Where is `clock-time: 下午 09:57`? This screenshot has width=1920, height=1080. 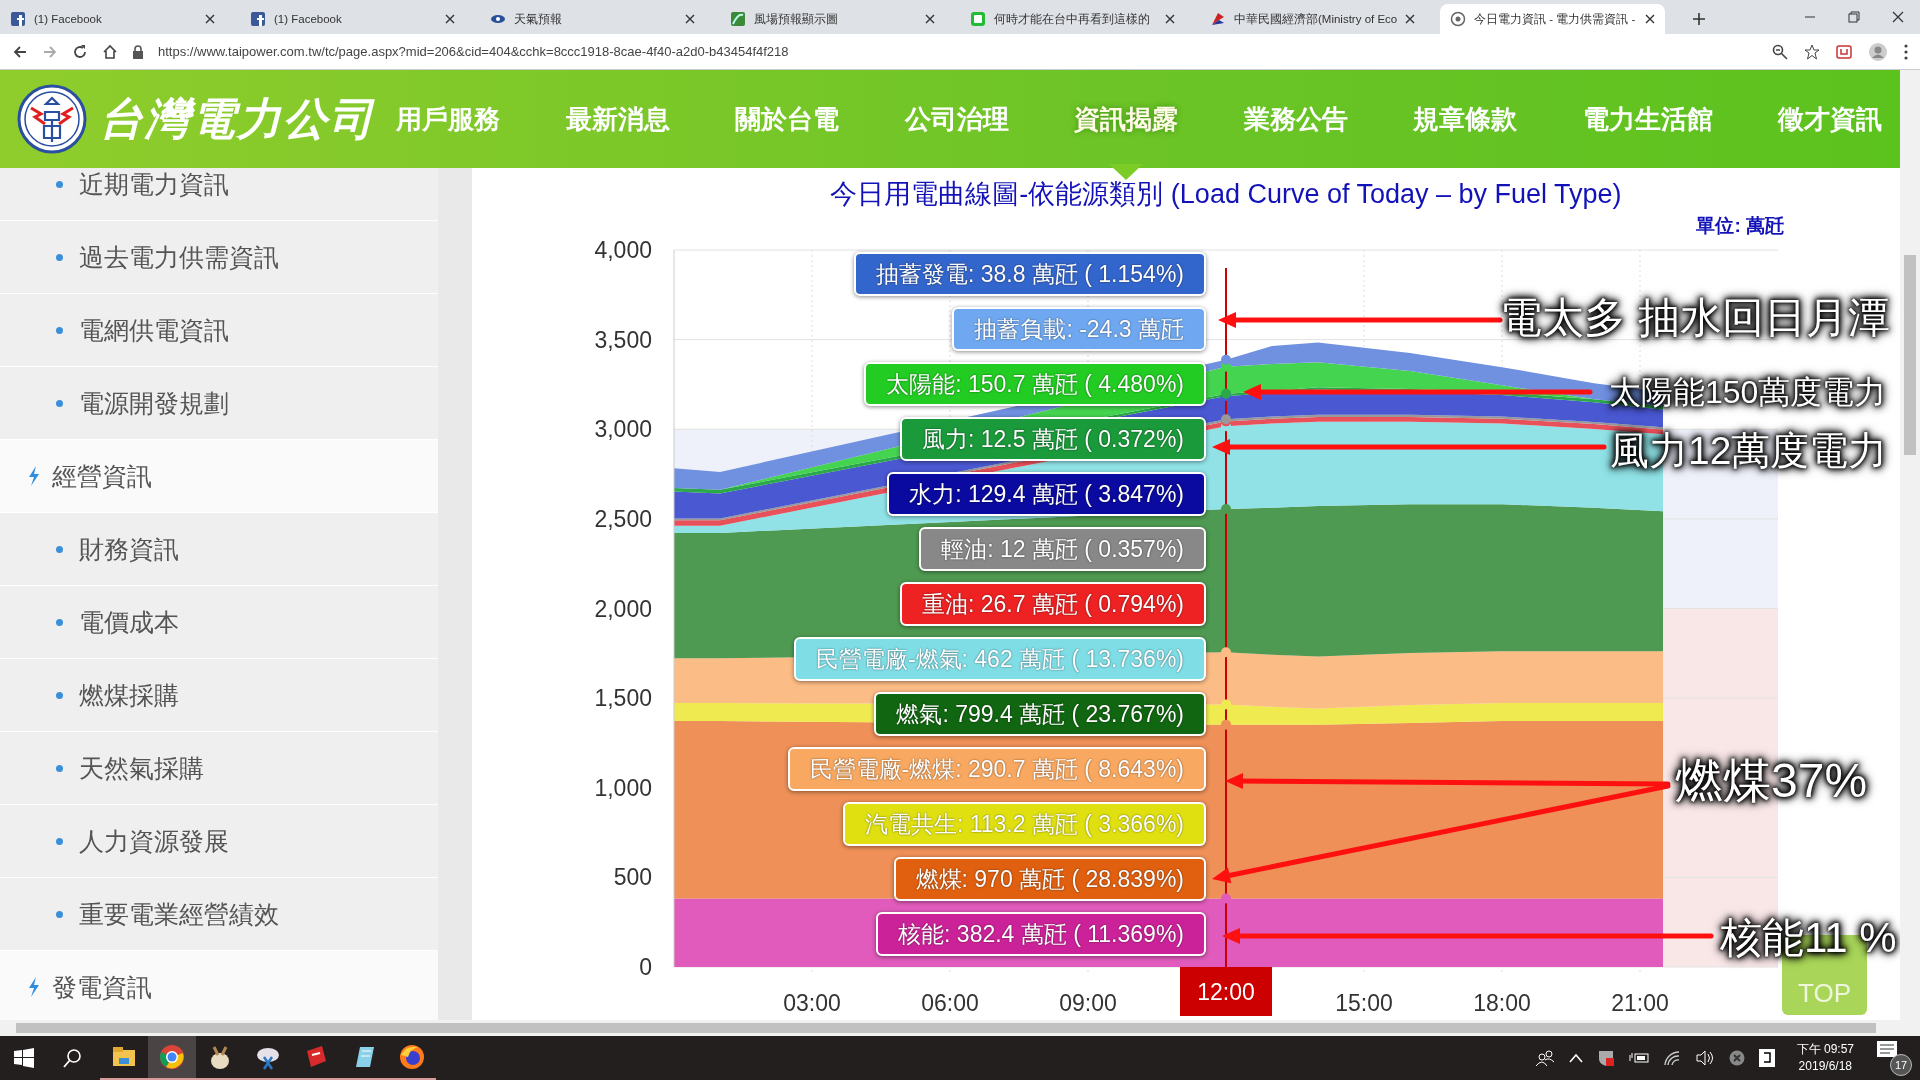 clock-time: 下午 09:57 is located at coordinates (1825, 1049).